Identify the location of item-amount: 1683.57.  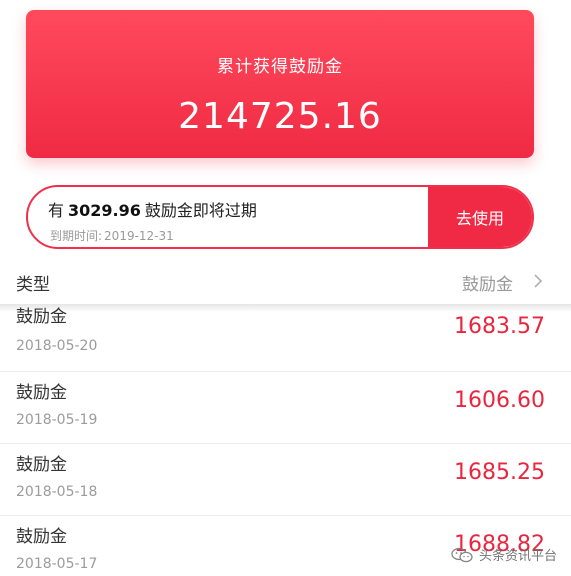
(499, 326).